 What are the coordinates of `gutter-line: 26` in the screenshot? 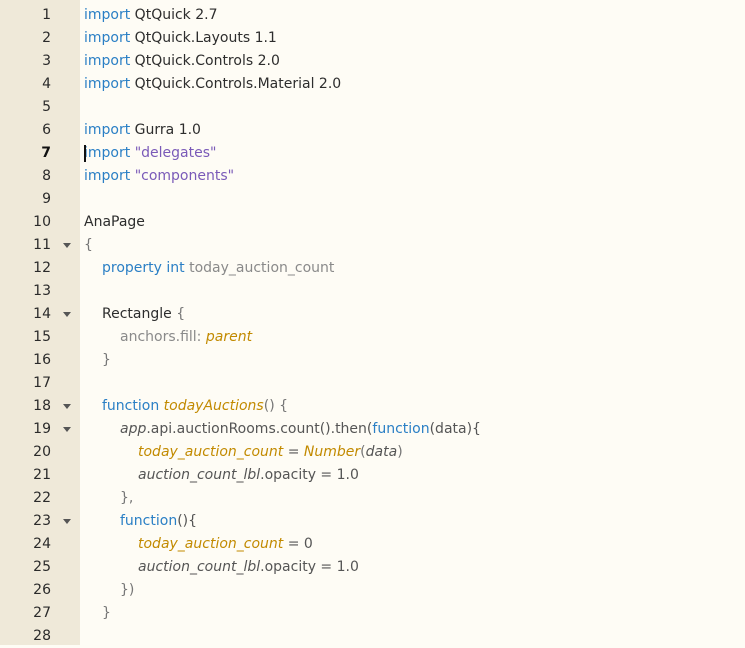 It's located at (40, 590).